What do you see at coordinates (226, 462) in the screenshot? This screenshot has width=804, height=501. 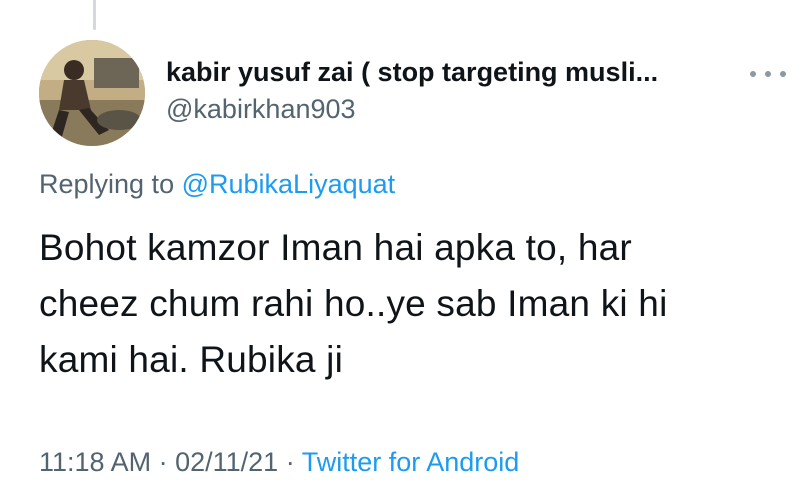 I see `tweet-date: 02/11/21` at bounding box center [226, 462].